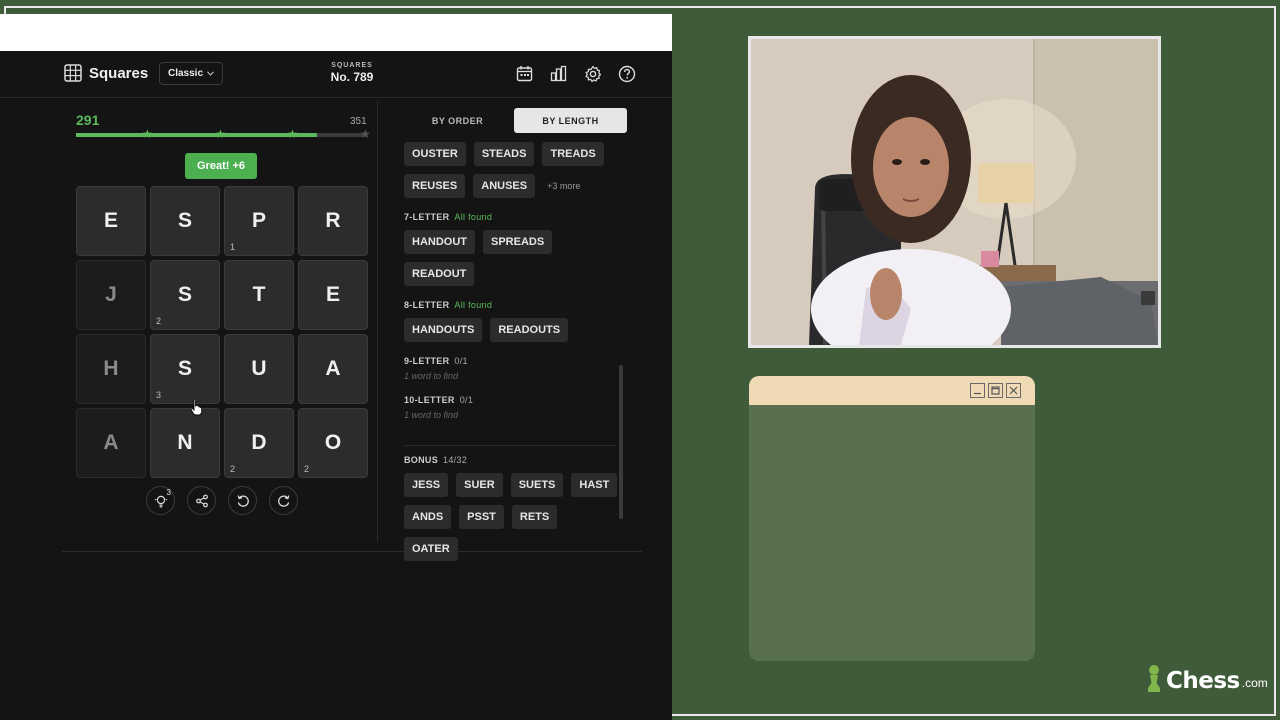  Describe the element at coordinates (435, 186) in the screenshot. I see `word-chip: REUSES` at that location.